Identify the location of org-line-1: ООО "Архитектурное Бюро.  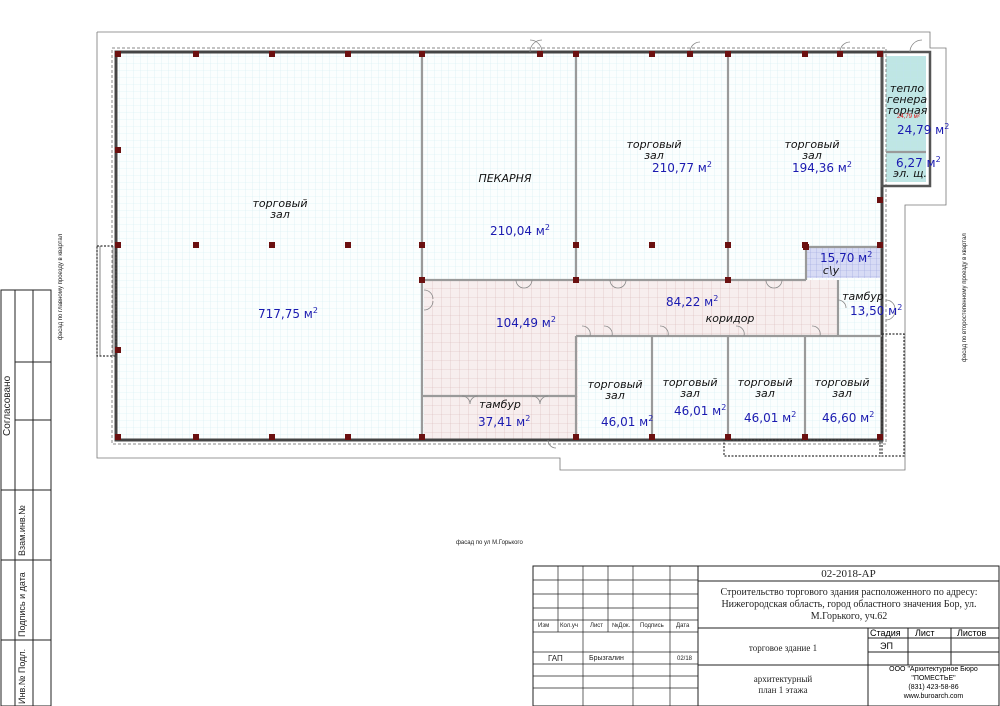
(933, 669).